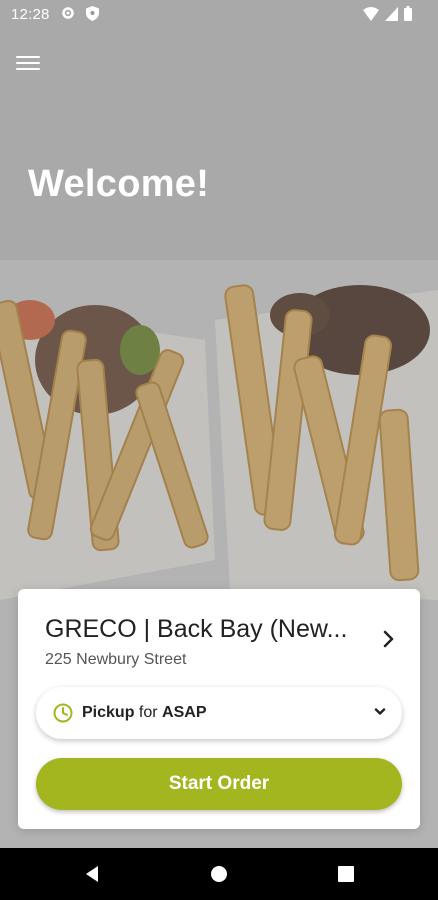 This screenshot has width=438, height=900. I want to click on pickup-time: ASAP, so click(184, 712).